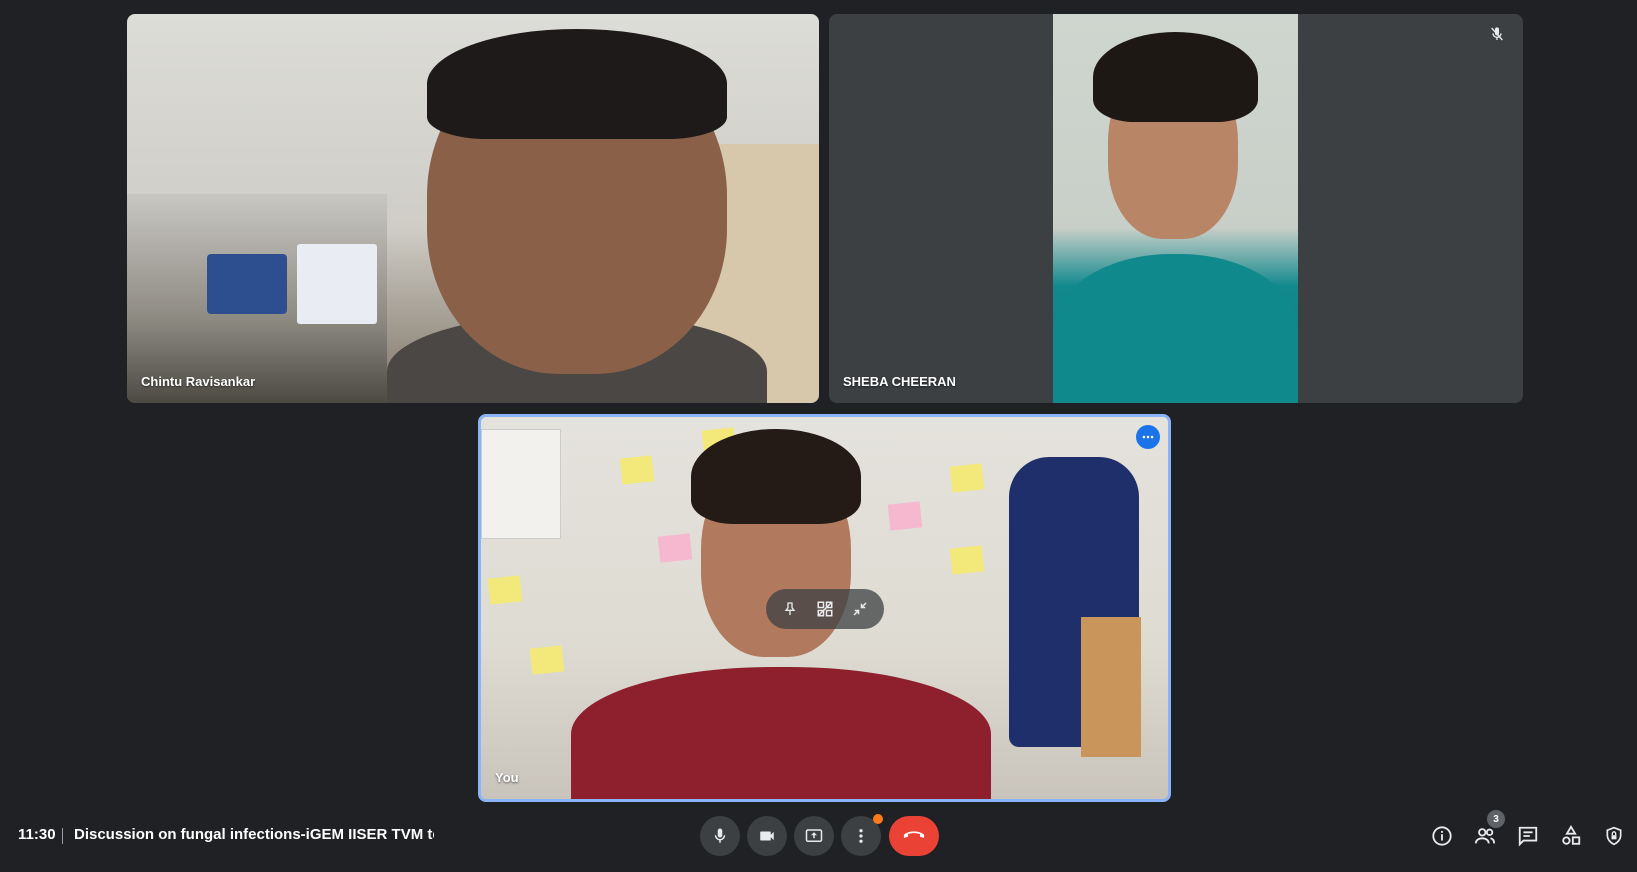 This screenshot has width=1637, height=872. I want to click on end-call-icon, so click(914, 835).